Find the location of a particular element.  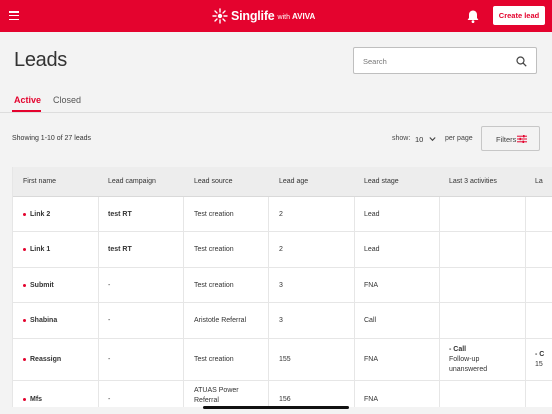

col-lead-stage: Lead stage is located at coordinates (381, 181).